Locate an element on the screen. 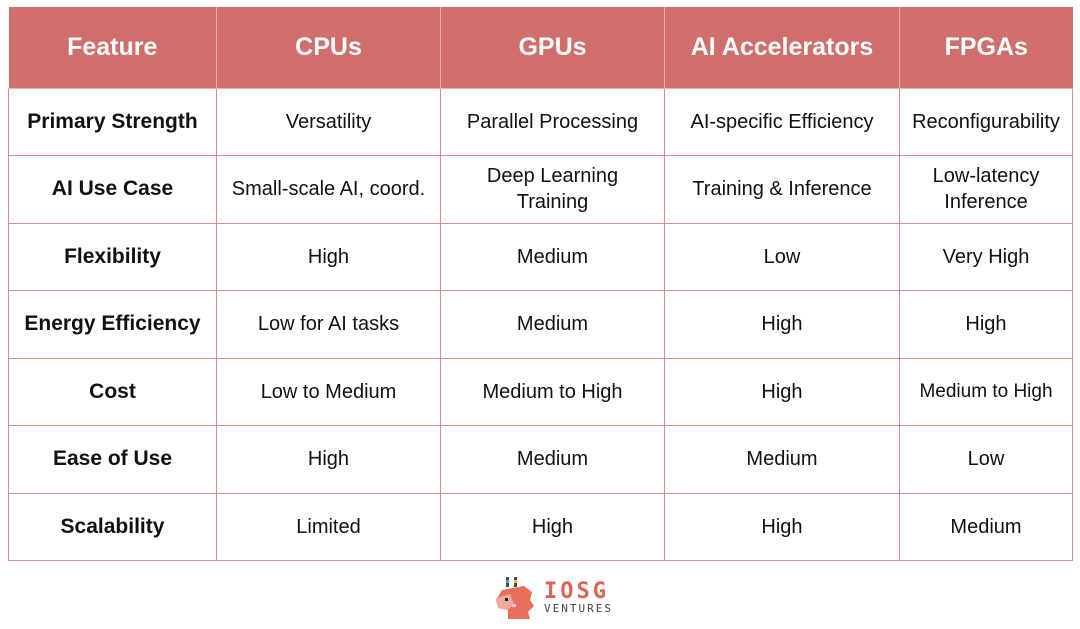 The width and height of the screenshot is (1080, 629). table-row: Scalability Limited High High Medium is located at coordinates (540, 526).